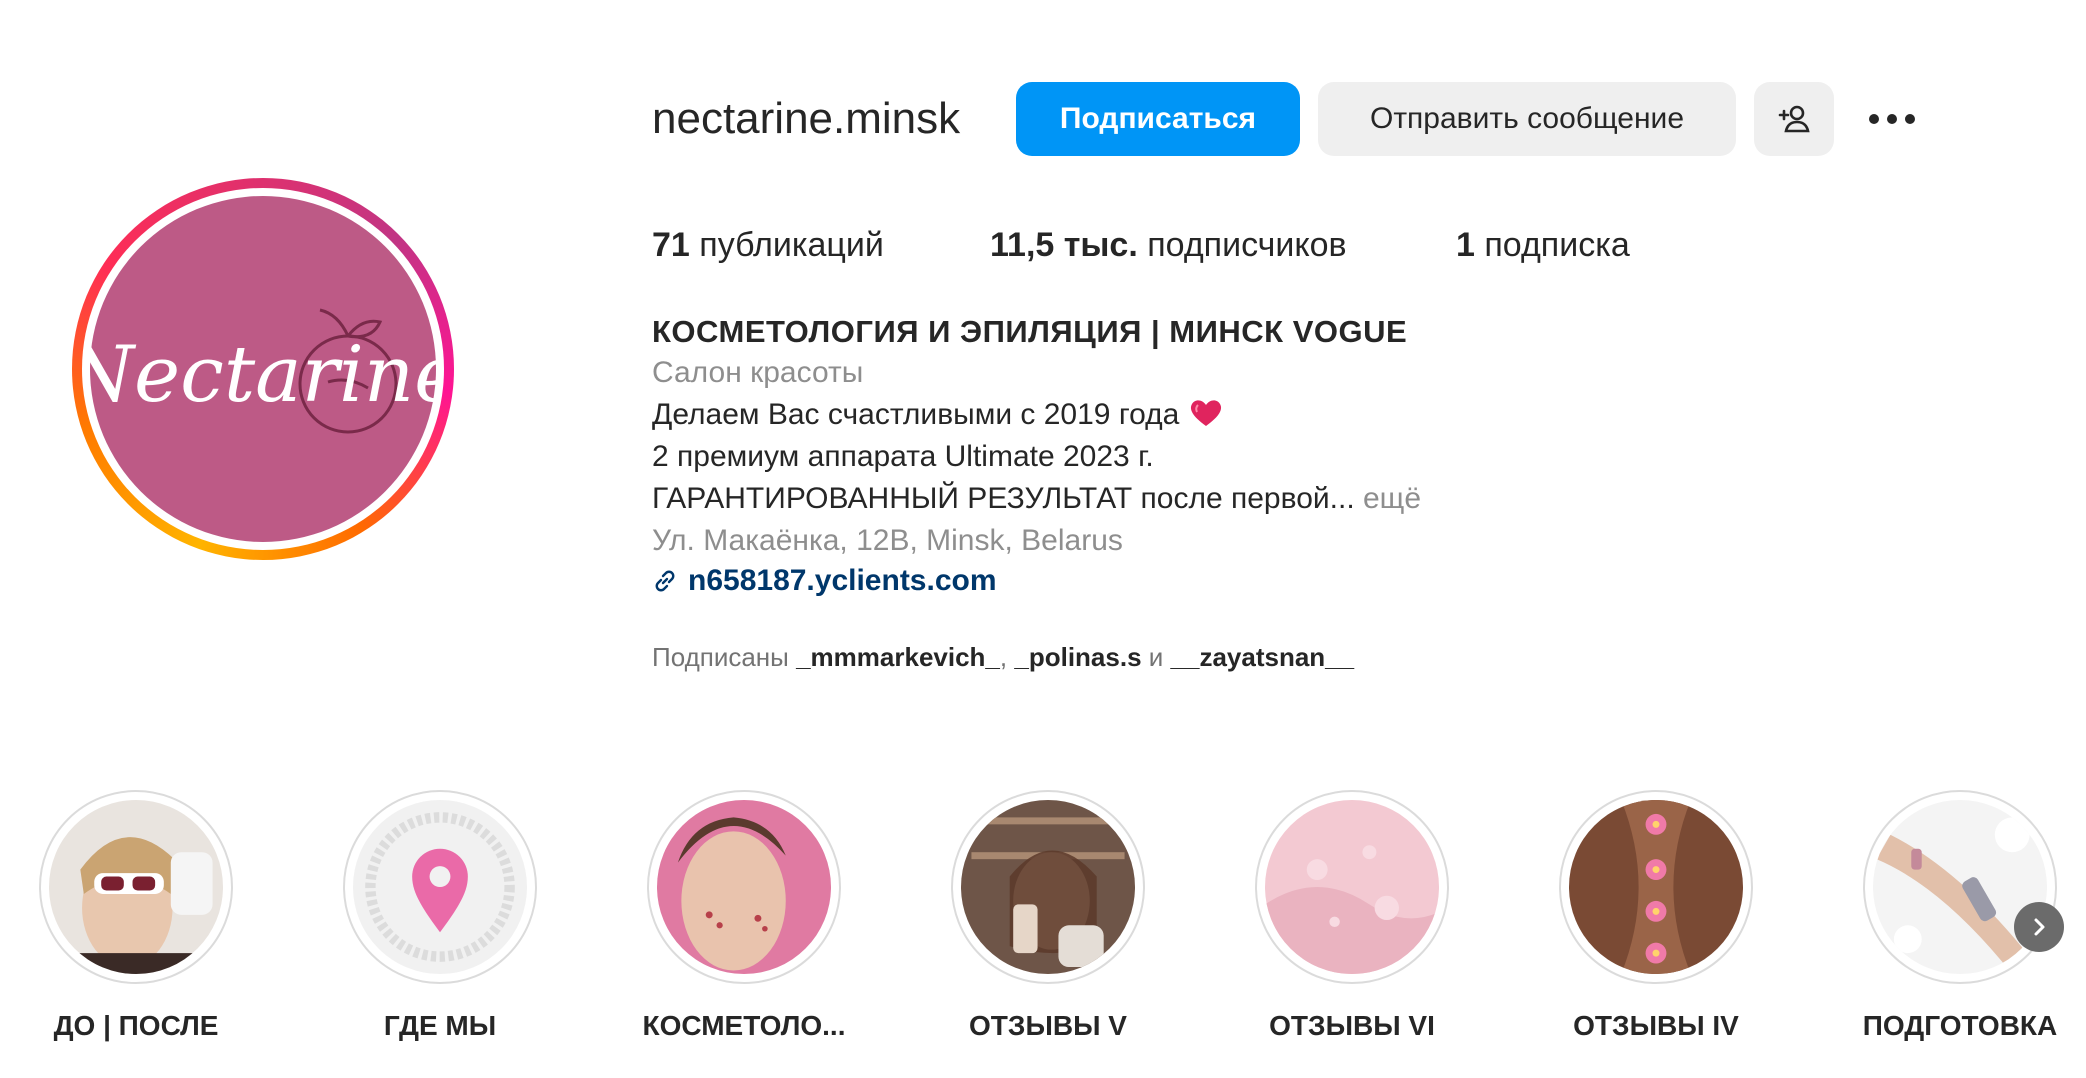  Describe the element at coordinates (1156, 657) in the screenshot. I see `followed-and: и` at that location.